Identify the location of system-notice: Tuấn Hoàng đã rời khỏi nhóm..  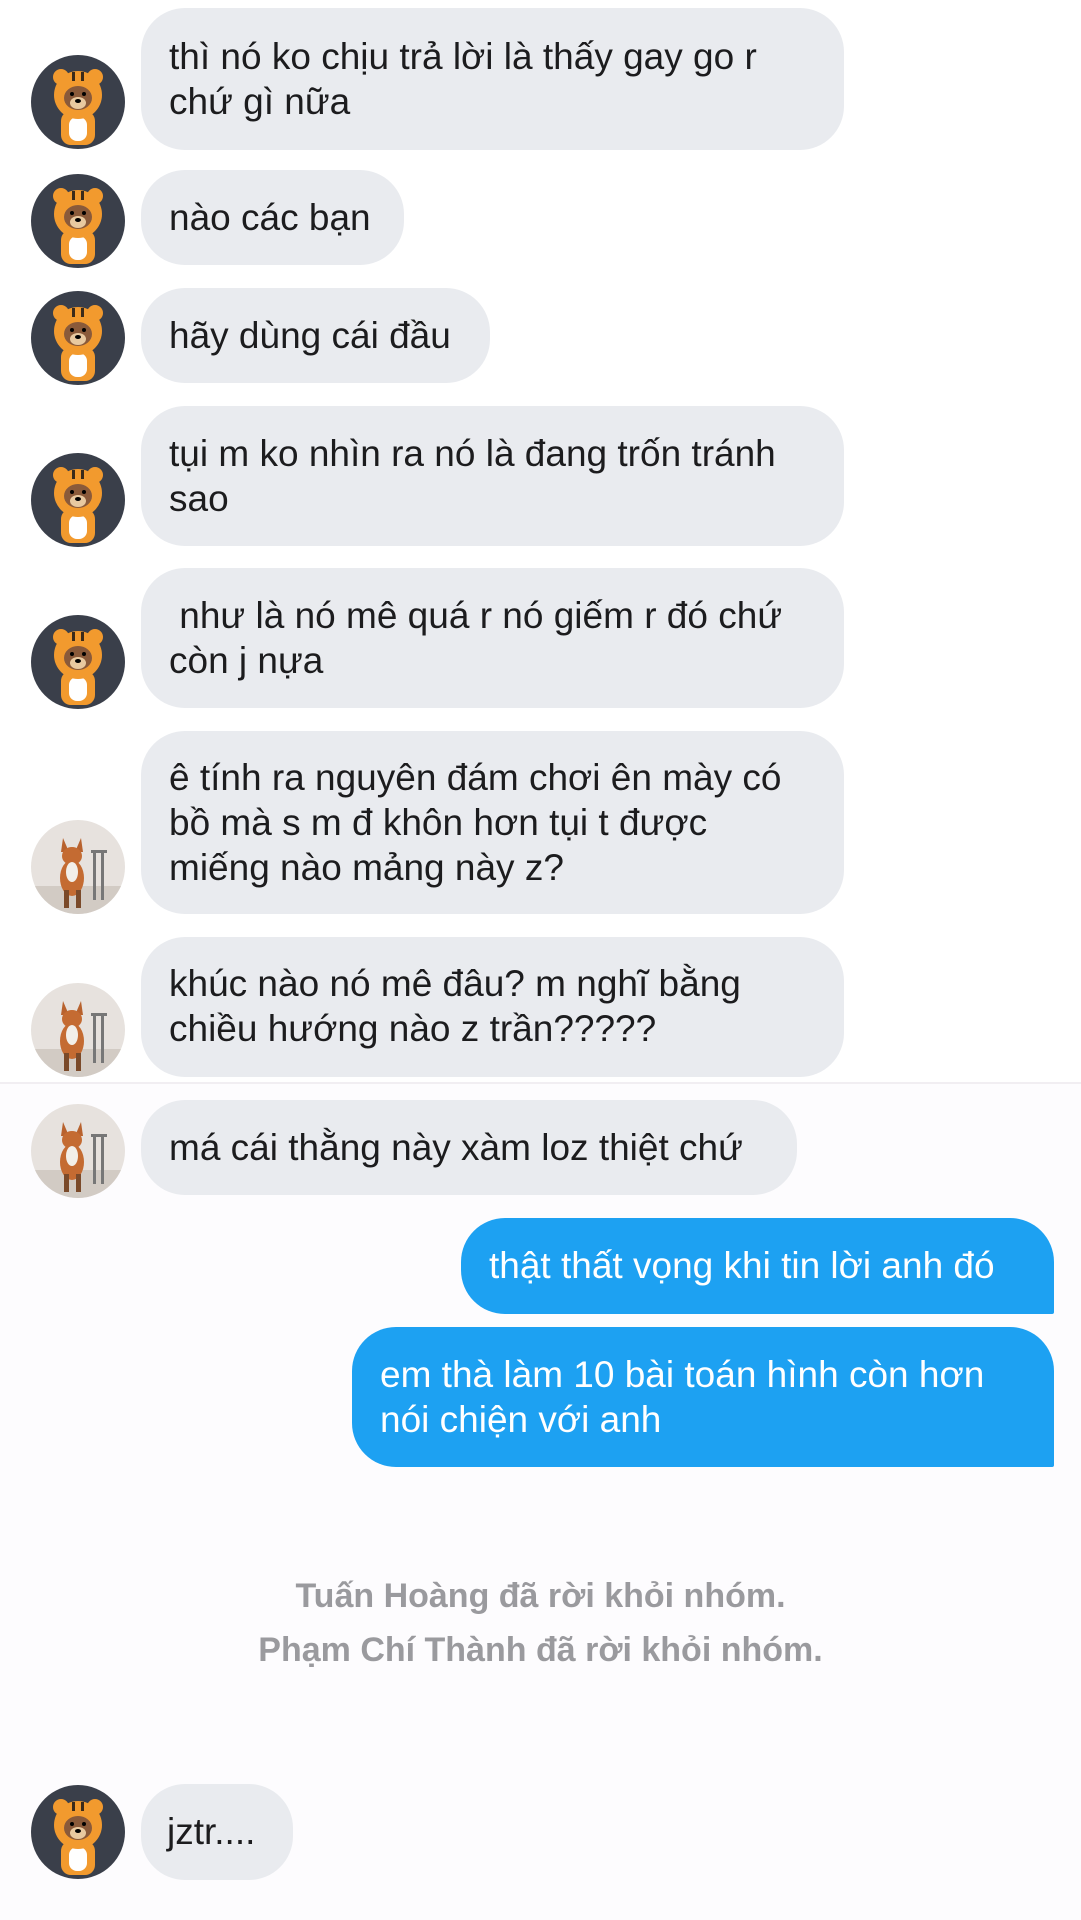
(540, 1596).